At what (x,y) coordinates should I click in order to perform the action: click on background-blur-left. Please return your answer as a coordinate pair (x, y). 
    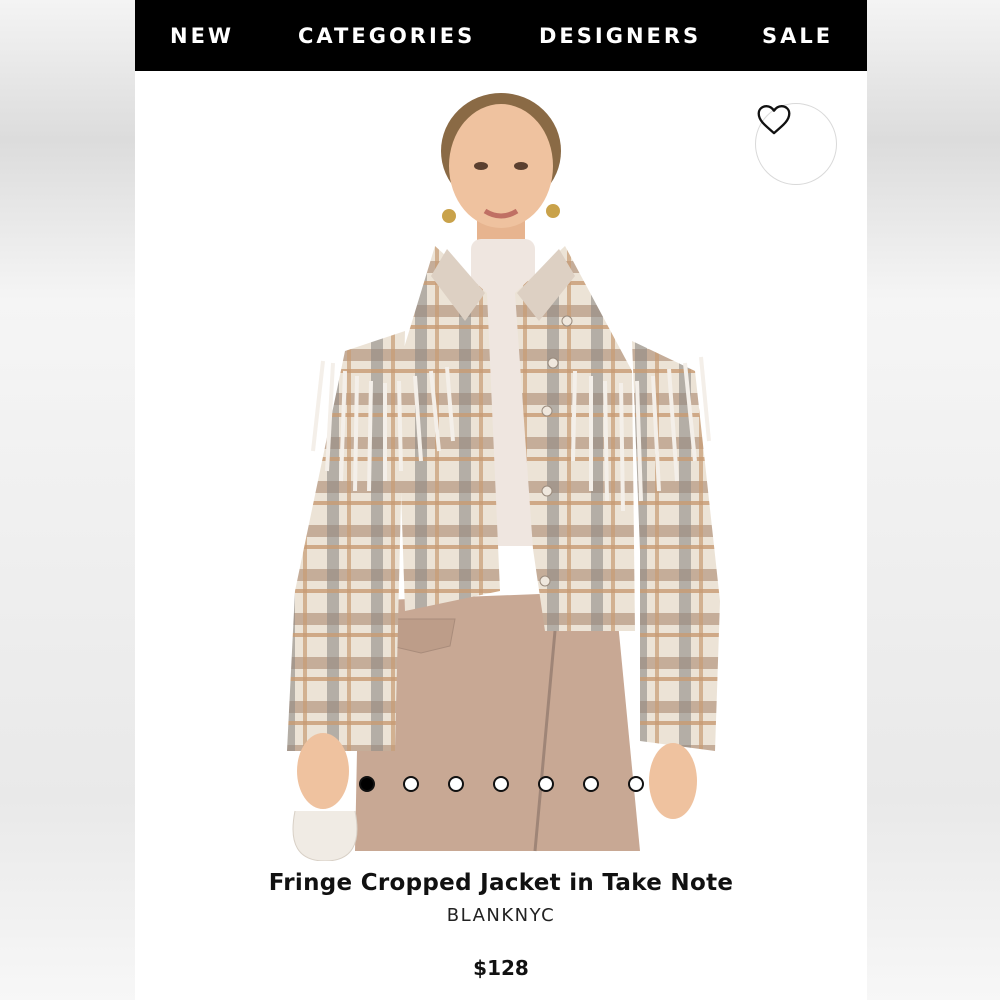
    Looking at the image, I should click on (67, 500).